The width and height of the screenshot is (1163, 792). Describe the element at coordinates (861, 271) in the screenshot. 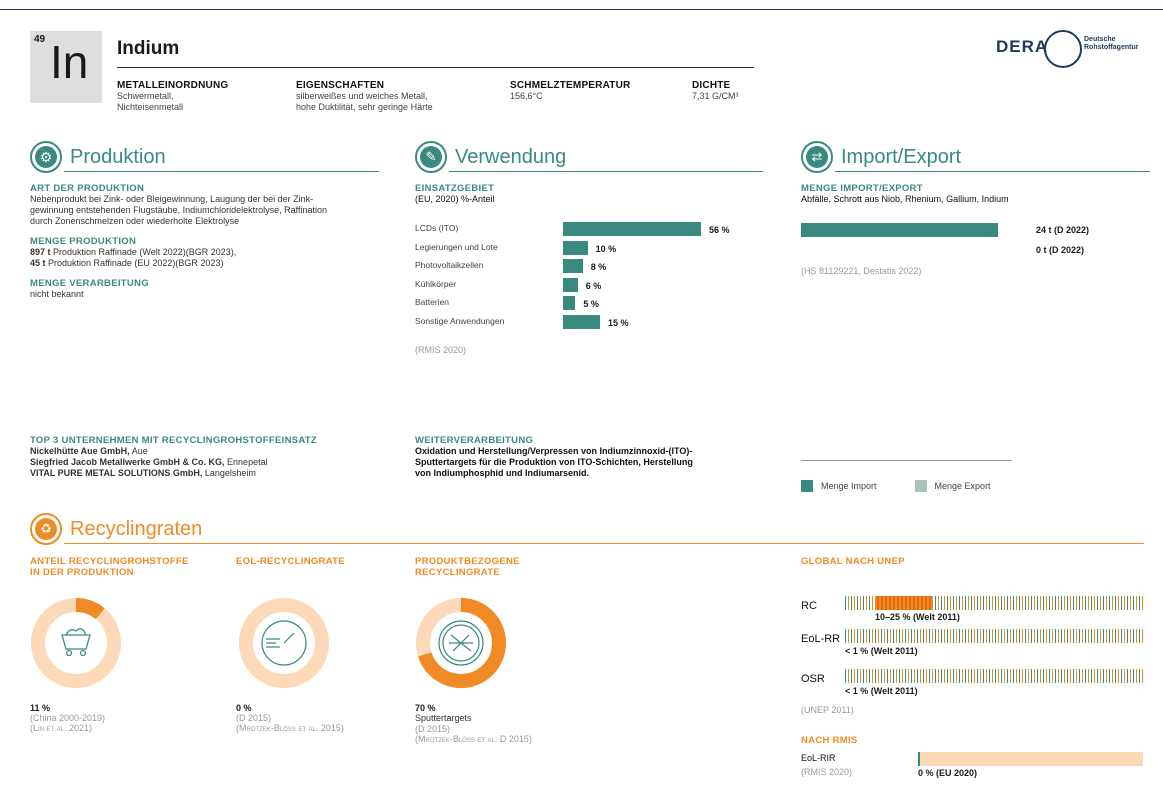

I see `importexport-source: (HS 81129221, Destatis 2022)` at that location.